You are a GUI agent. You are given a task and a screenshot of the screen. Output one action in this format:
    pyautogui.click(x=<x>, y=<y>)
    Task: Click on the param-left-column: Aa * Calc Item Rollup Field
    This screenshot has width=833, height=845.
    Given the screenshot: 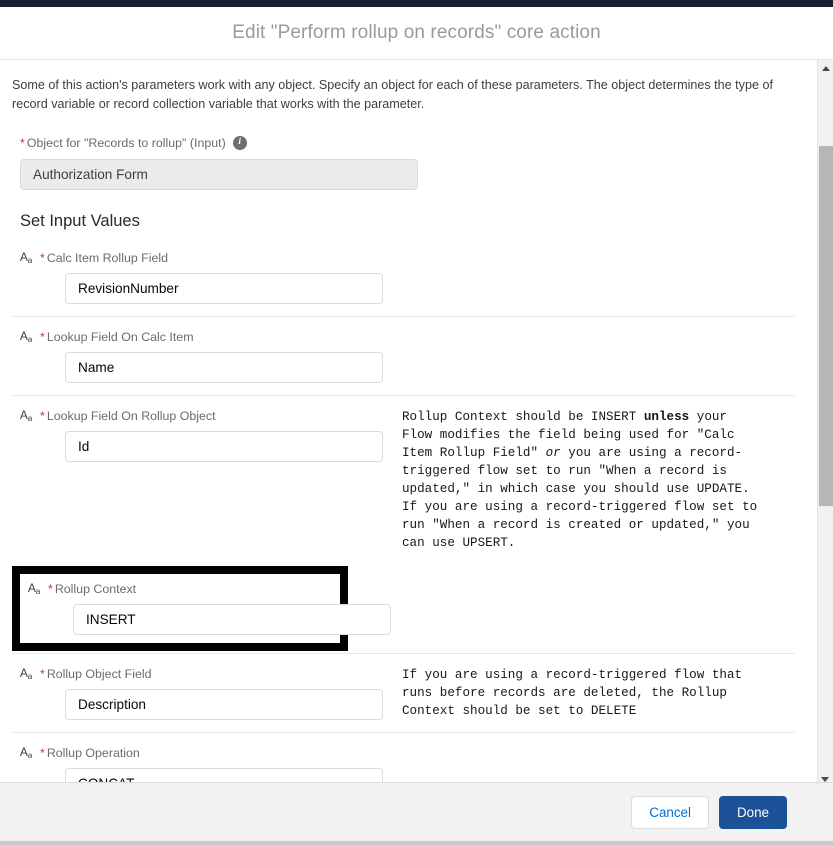 What is the action you would take?
    pyautogui.click(x=207, y=276)
    